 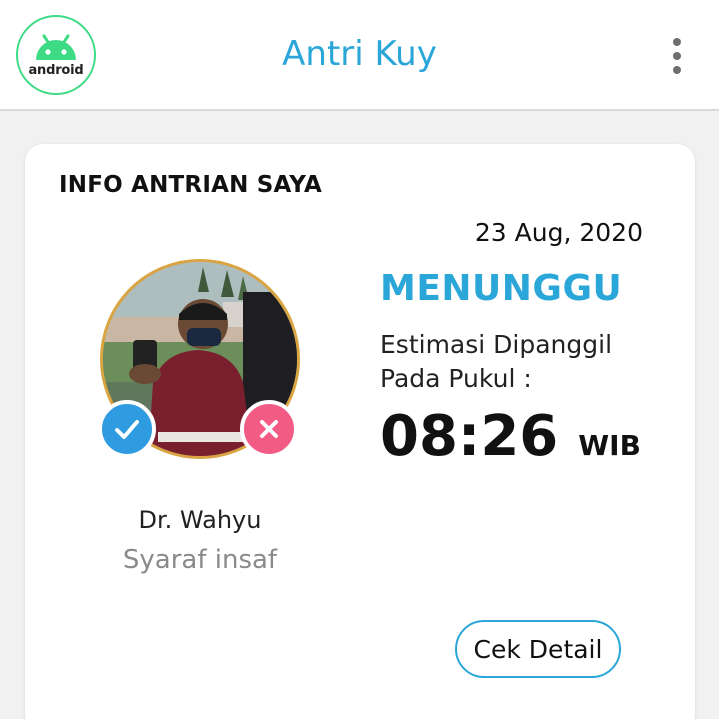 What do you see at coordinates (456, 378) in the screenshot?
I see `estimate-line-2: Pada Pukul :` at bounding box center [456, 378].